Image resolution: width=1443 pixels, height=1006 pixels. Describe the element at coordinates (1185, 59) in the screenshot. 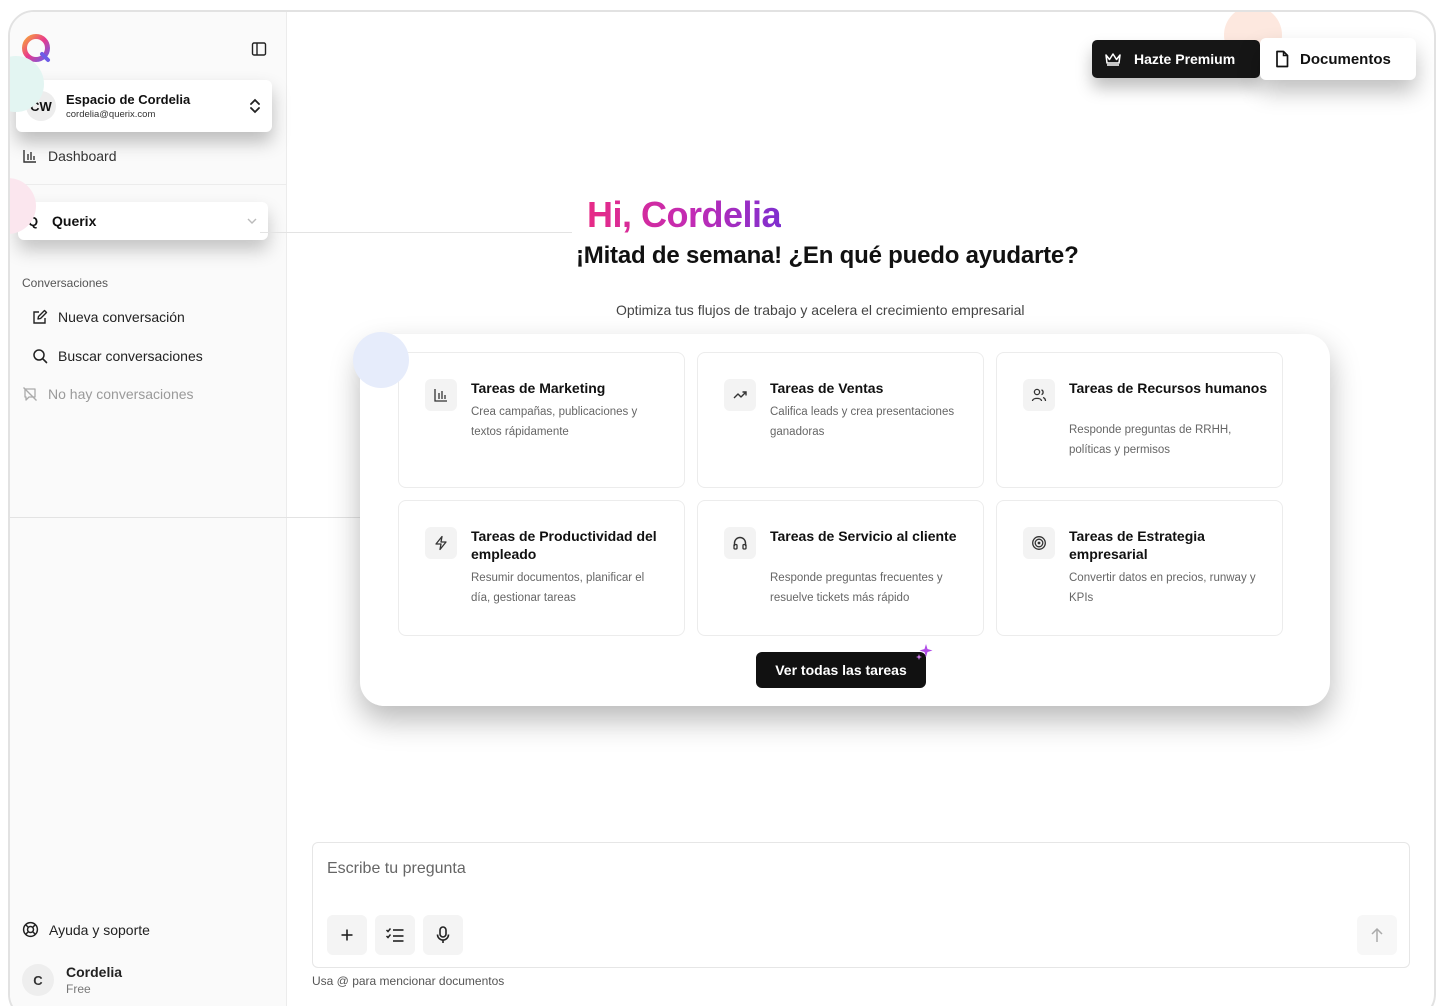

I see `premium-label: Hazte Premium` at that location.